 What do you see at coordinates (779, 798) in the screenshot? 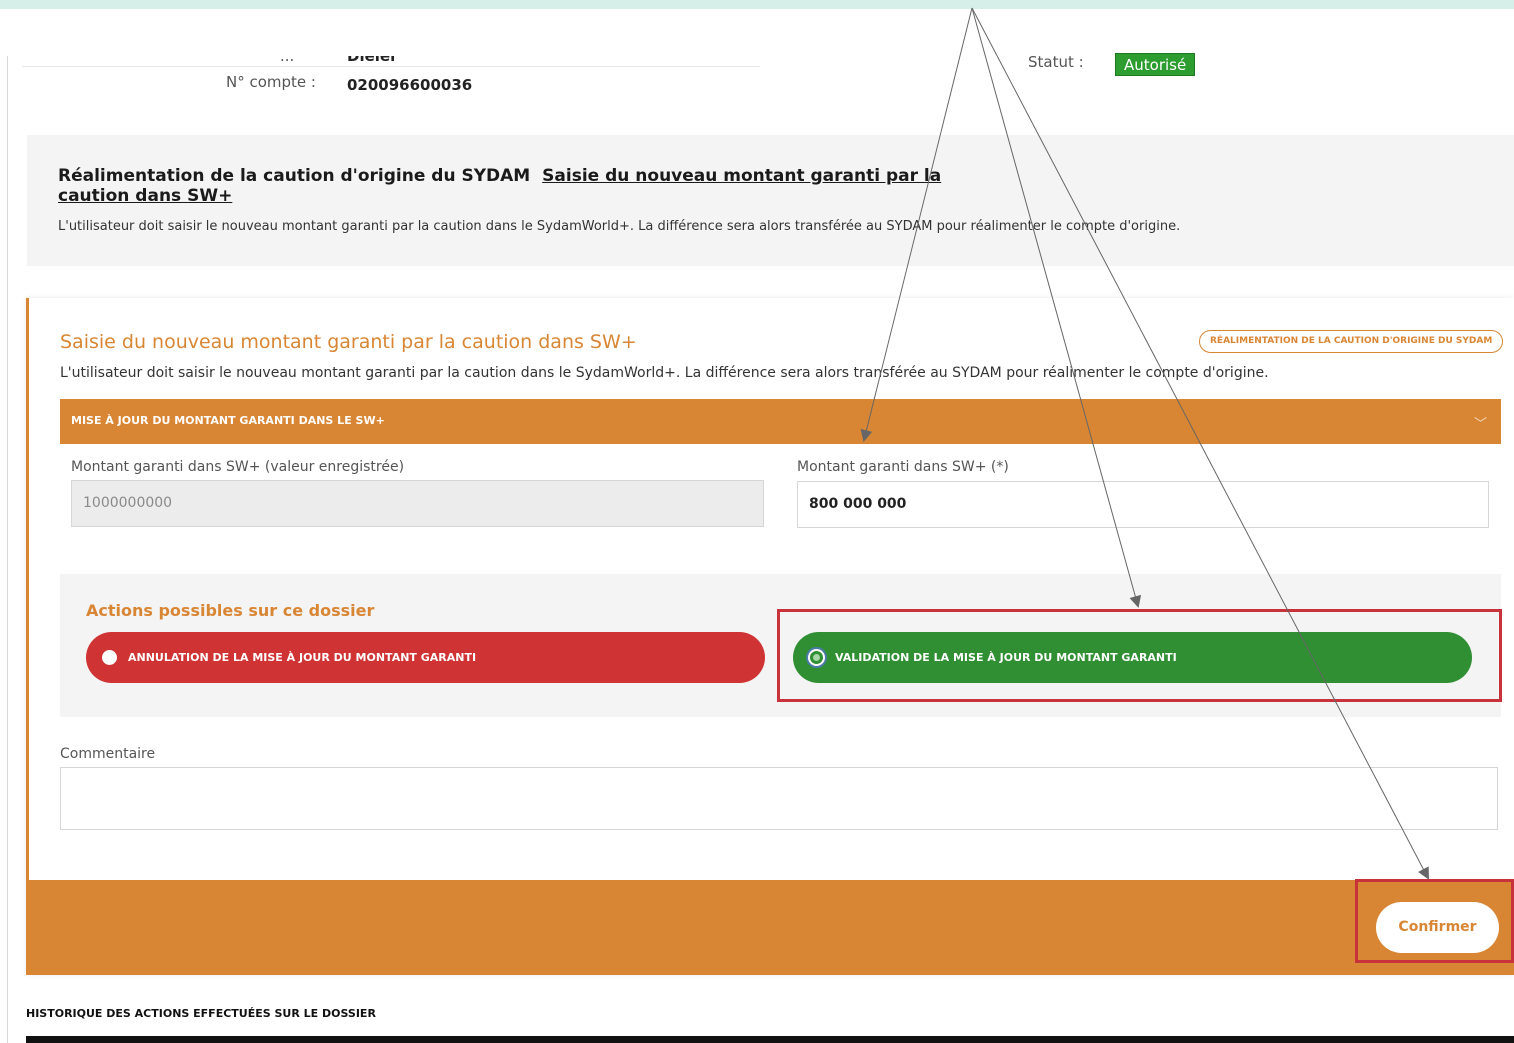
I see `comment-textarea` at bounding box center [779, 798].